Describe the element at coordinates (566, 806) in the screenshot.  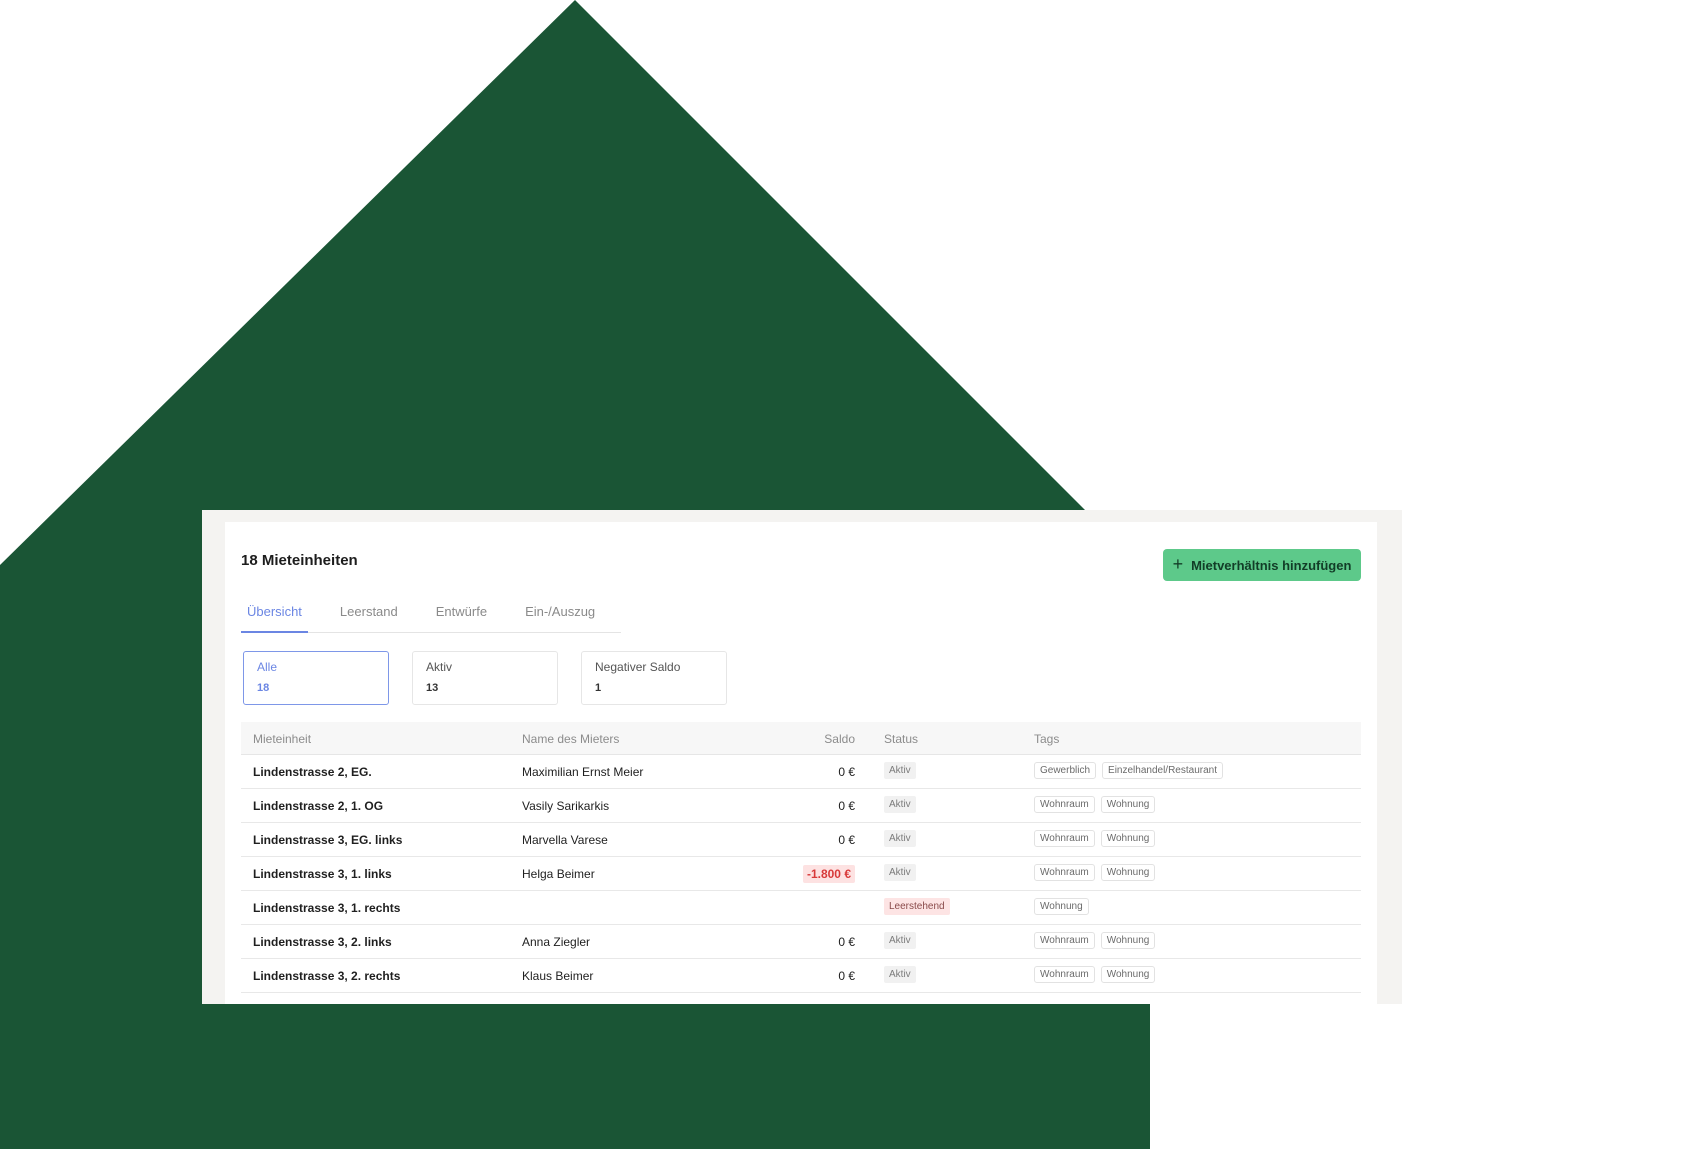
I see `tenant-cell: Vasily Sarikarkis` at that location.